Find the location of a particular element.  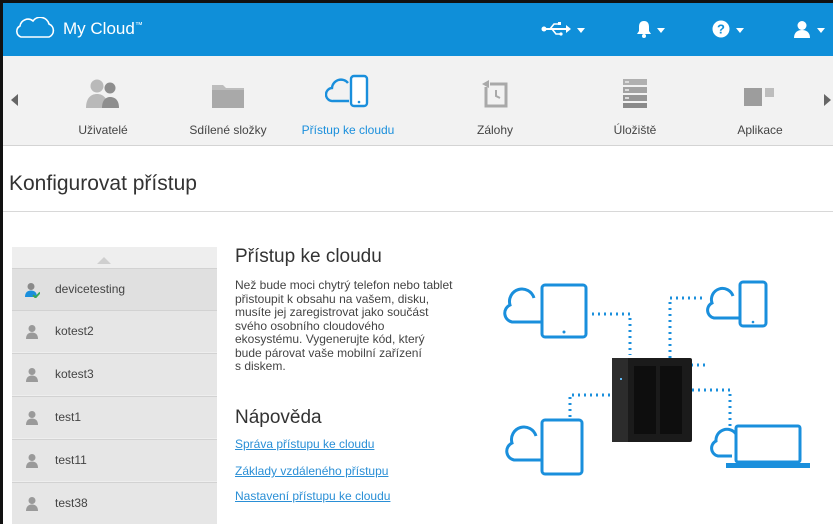

nav-label: Aplikace is located at coordinates (760, 130).